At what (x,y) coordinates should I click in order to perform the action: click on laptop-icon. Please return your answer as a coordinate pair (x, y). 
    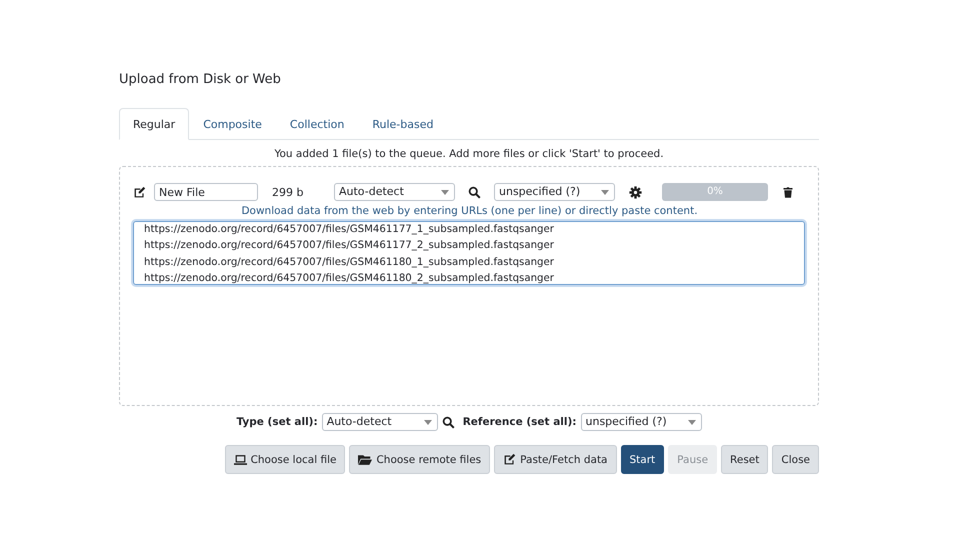
    Looking at the image, I should click on (240, 460).